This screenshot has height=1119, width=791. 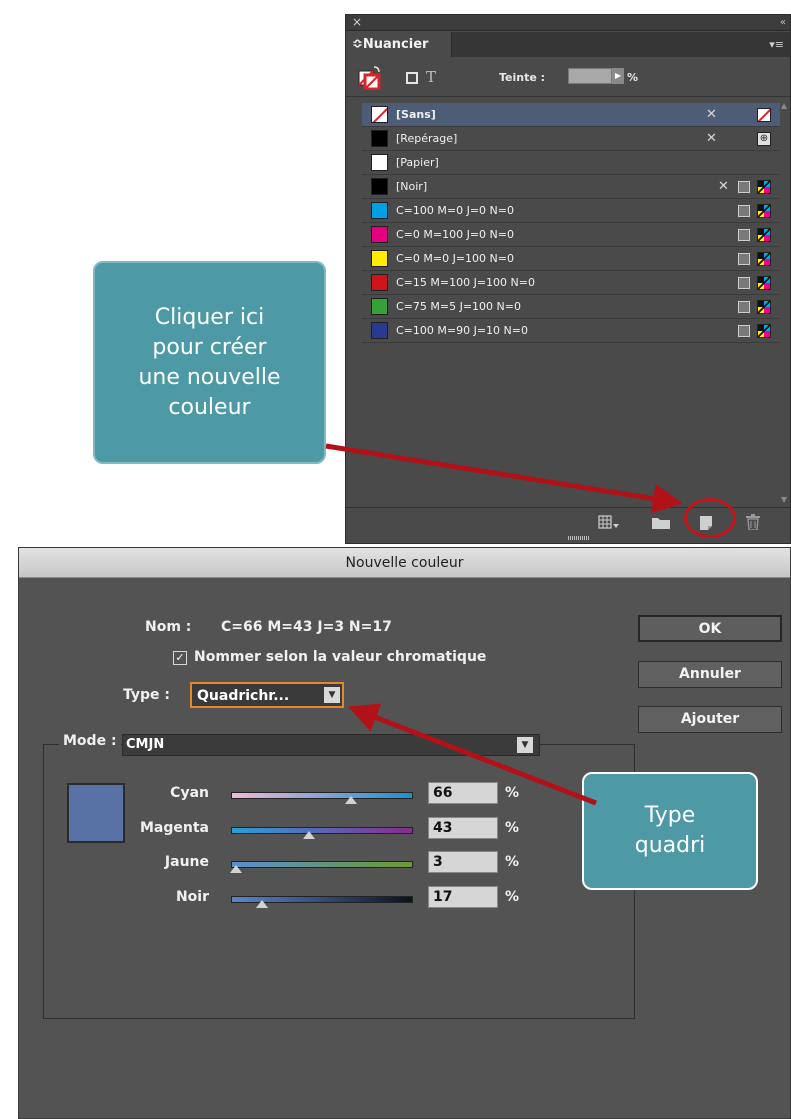 I want to click on add-button: Ajouter, so click(x=710, y=719).